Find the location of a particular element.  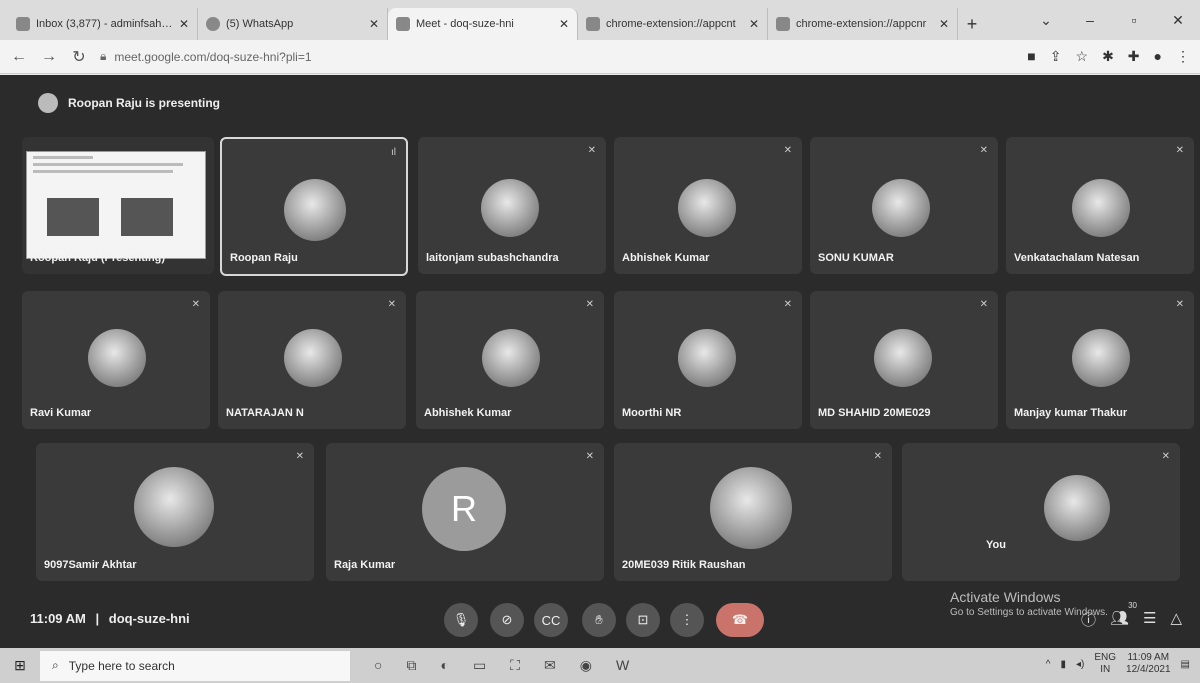

camera-toggle-button: ⊘ is located at coordinates (507, 620).